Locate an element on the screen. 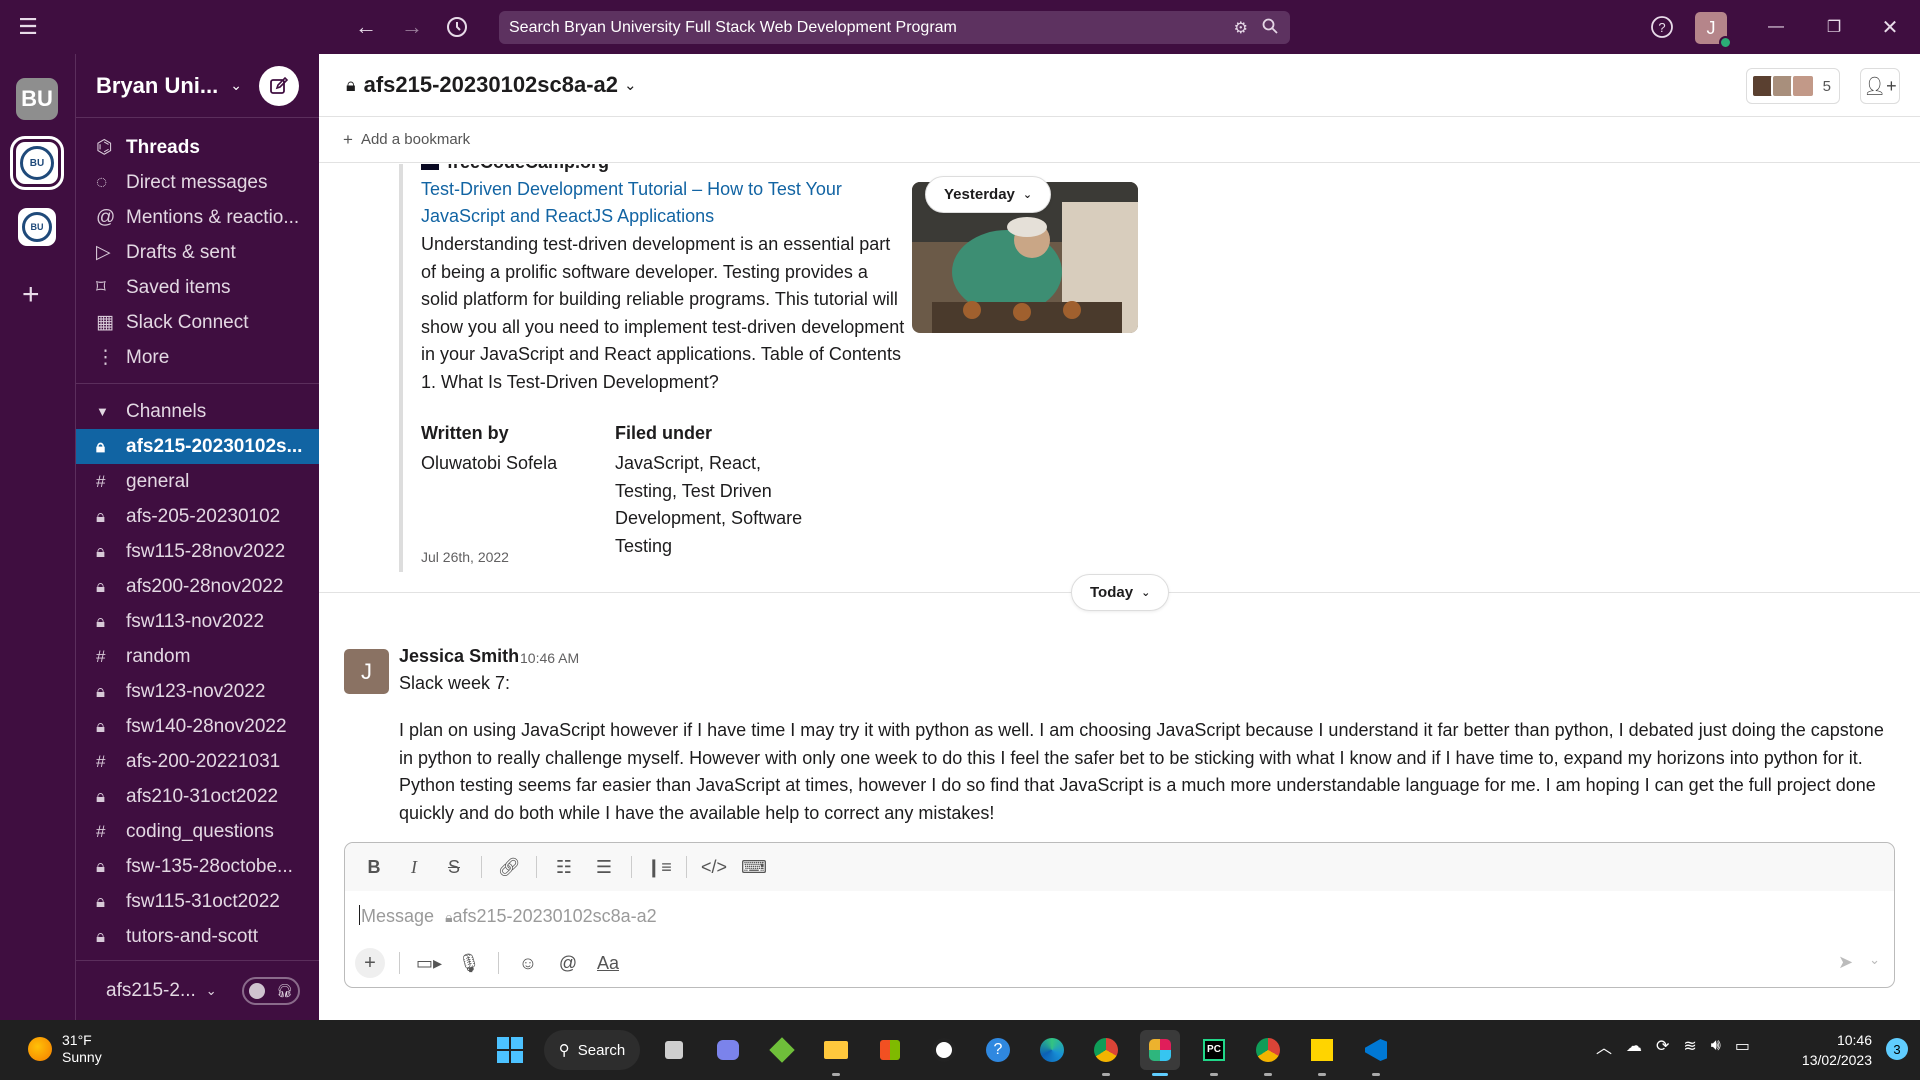 The image size is (1920, 1080). channel-item: # random is located at coordinates (197, 656).